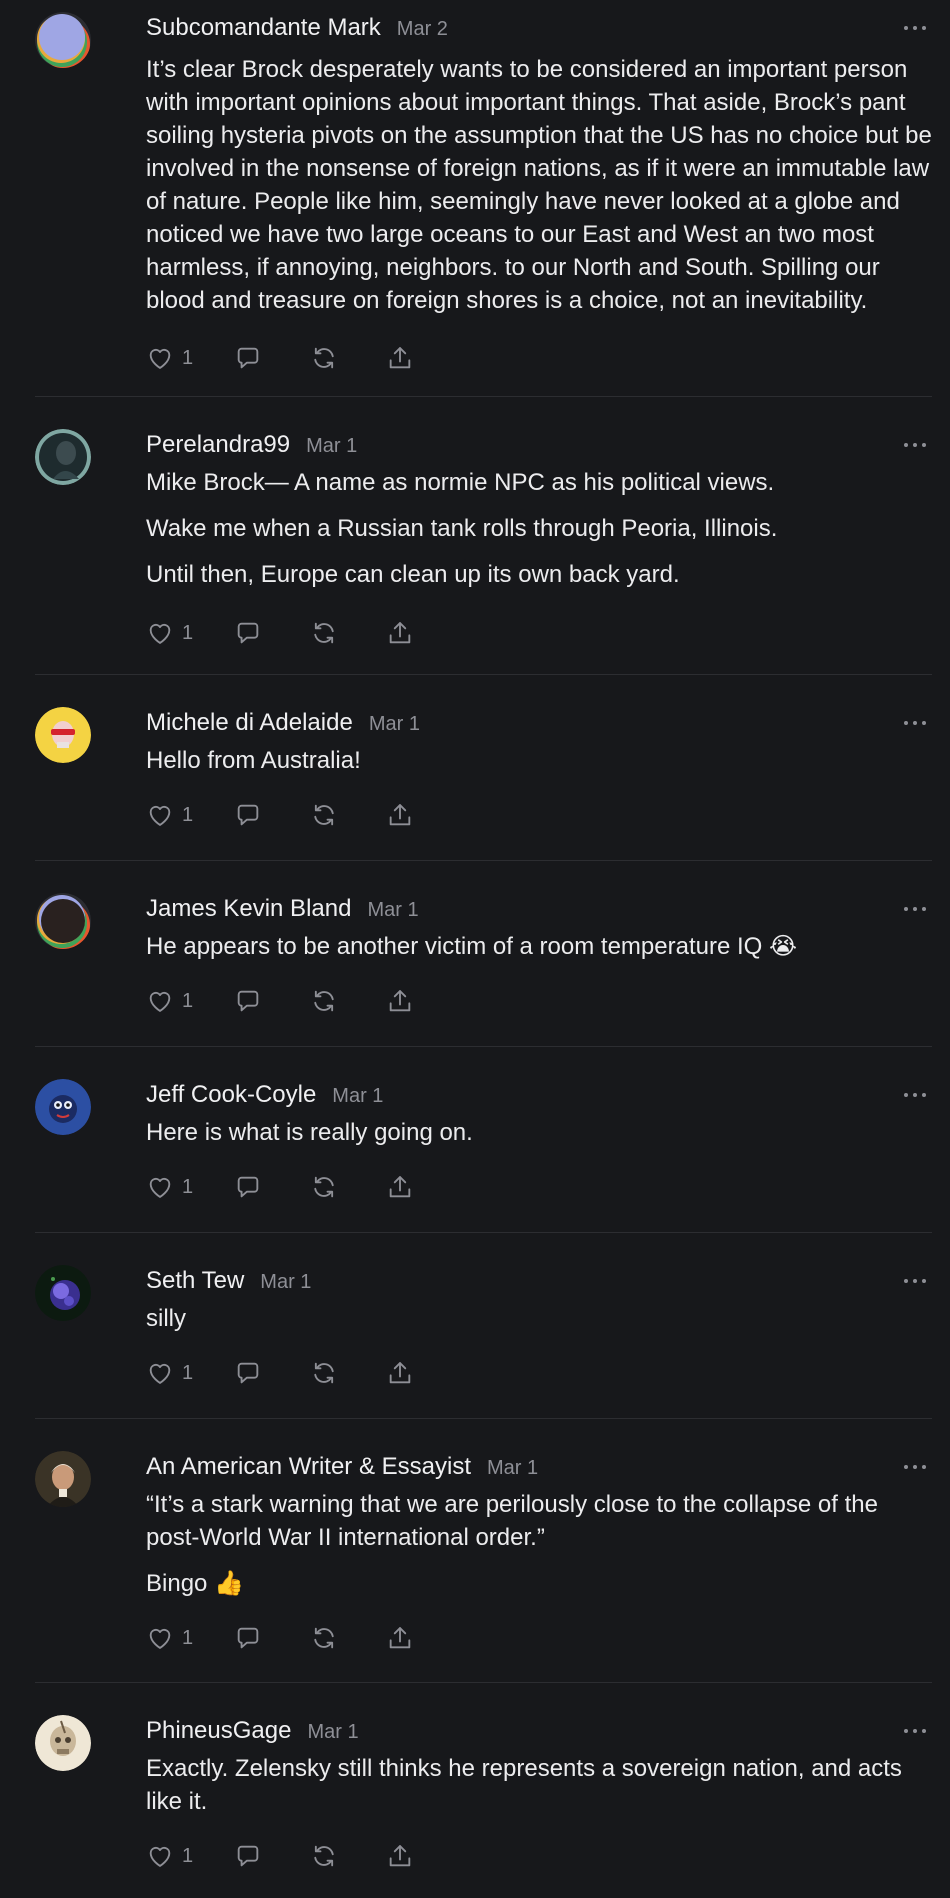  I want to click on author-name: PhineusGage, so click(218, 1731).